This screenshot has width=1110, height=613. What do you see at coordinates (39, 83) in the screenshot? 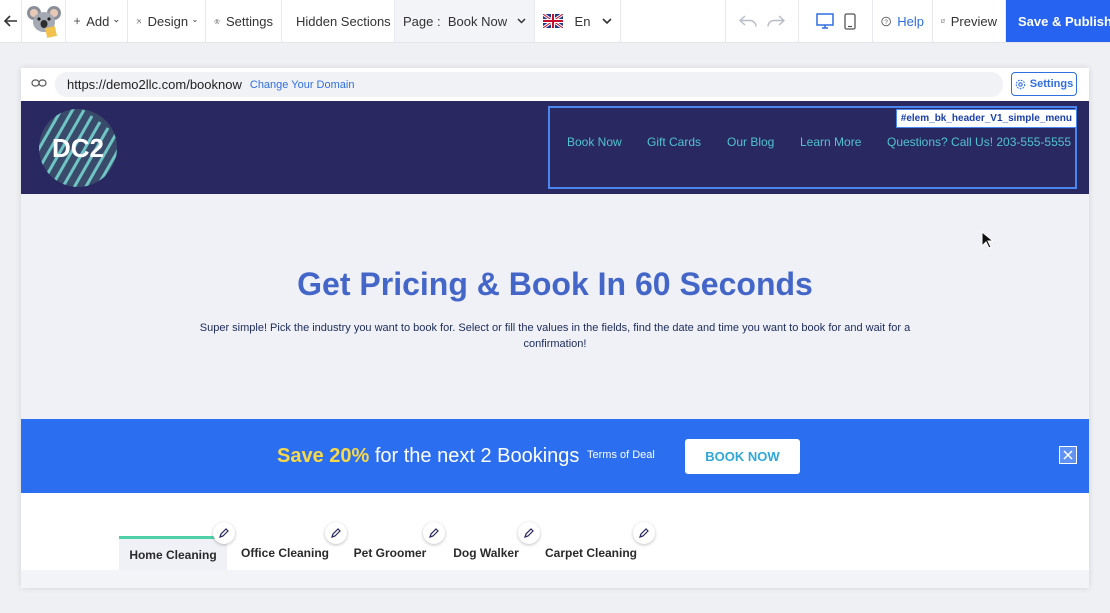
I see `link-icon` at bounding box center [39, 83].